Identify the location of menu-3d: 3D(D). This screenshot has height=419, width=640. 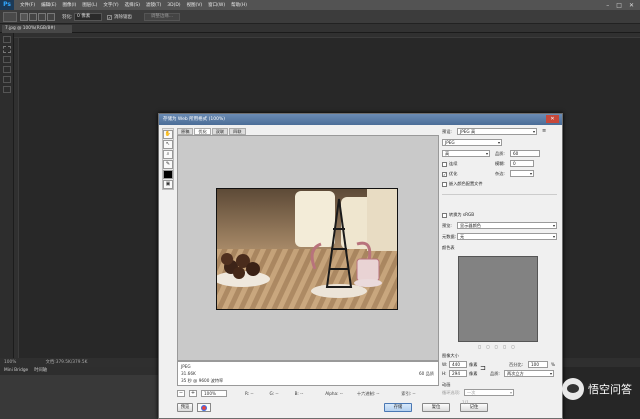
(173, 5).